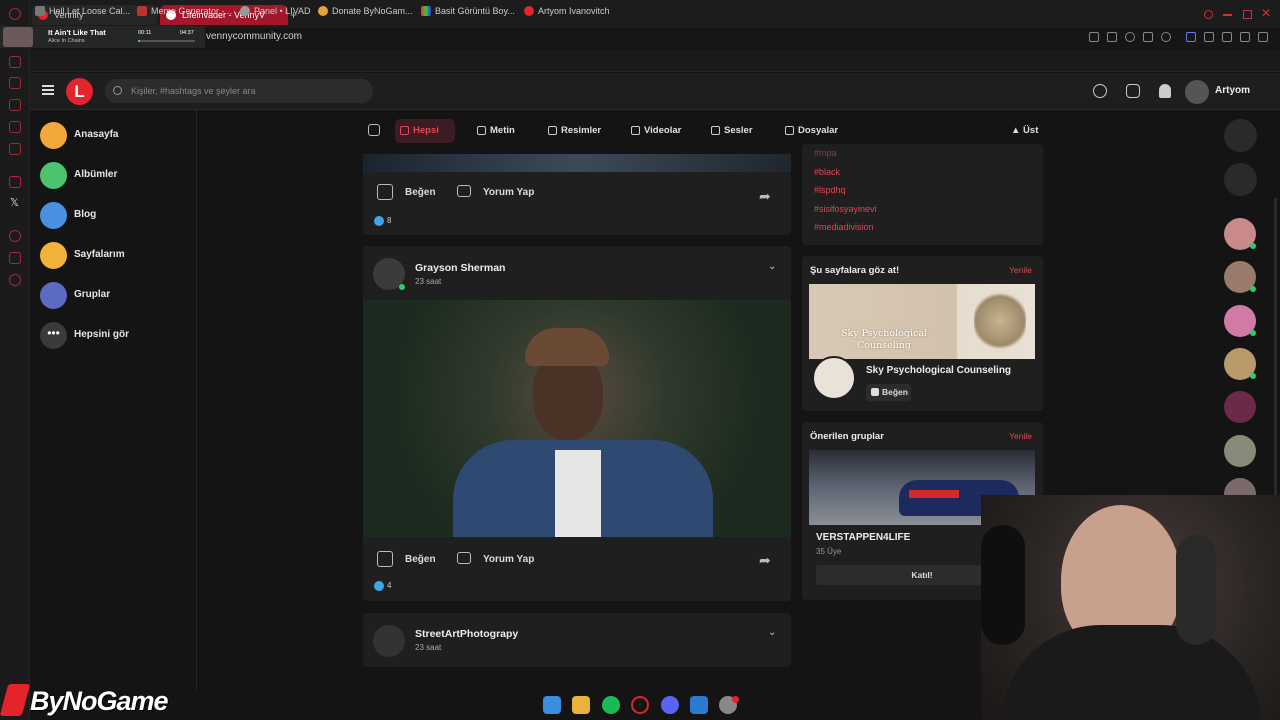 The height and width of the screenshot is (720, 1280). Describe the element at coordinates (117, 90) in the screenshot. I see `search-icon` at that location.